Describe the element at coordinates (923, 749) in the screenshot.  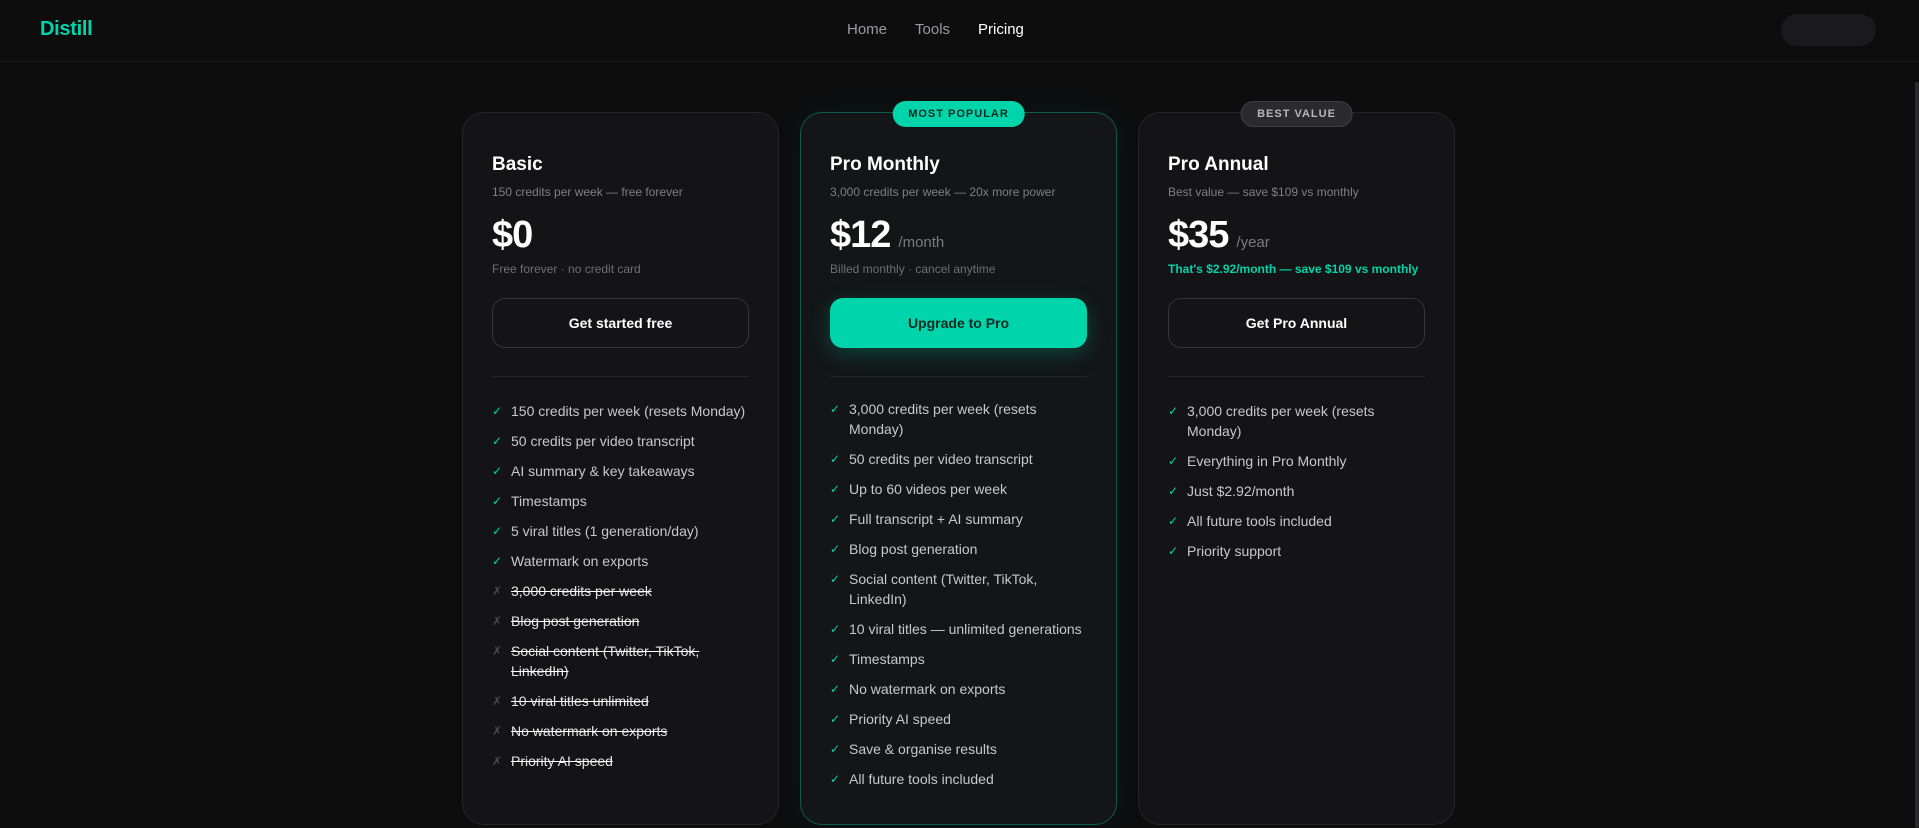
I see `feature-text: Save & organise results` at that location.